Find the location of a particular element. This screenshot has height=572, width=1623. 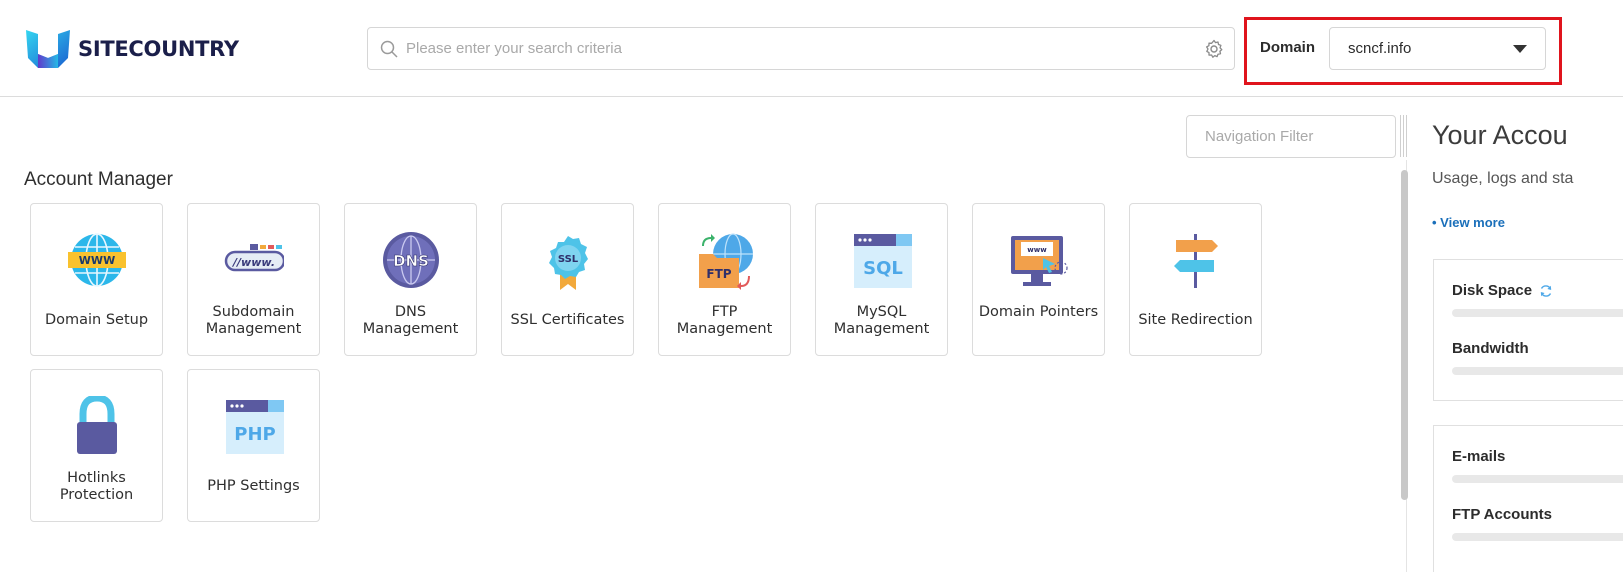

stat-label-emails: E-mails is located at coordinates (1479, 456).